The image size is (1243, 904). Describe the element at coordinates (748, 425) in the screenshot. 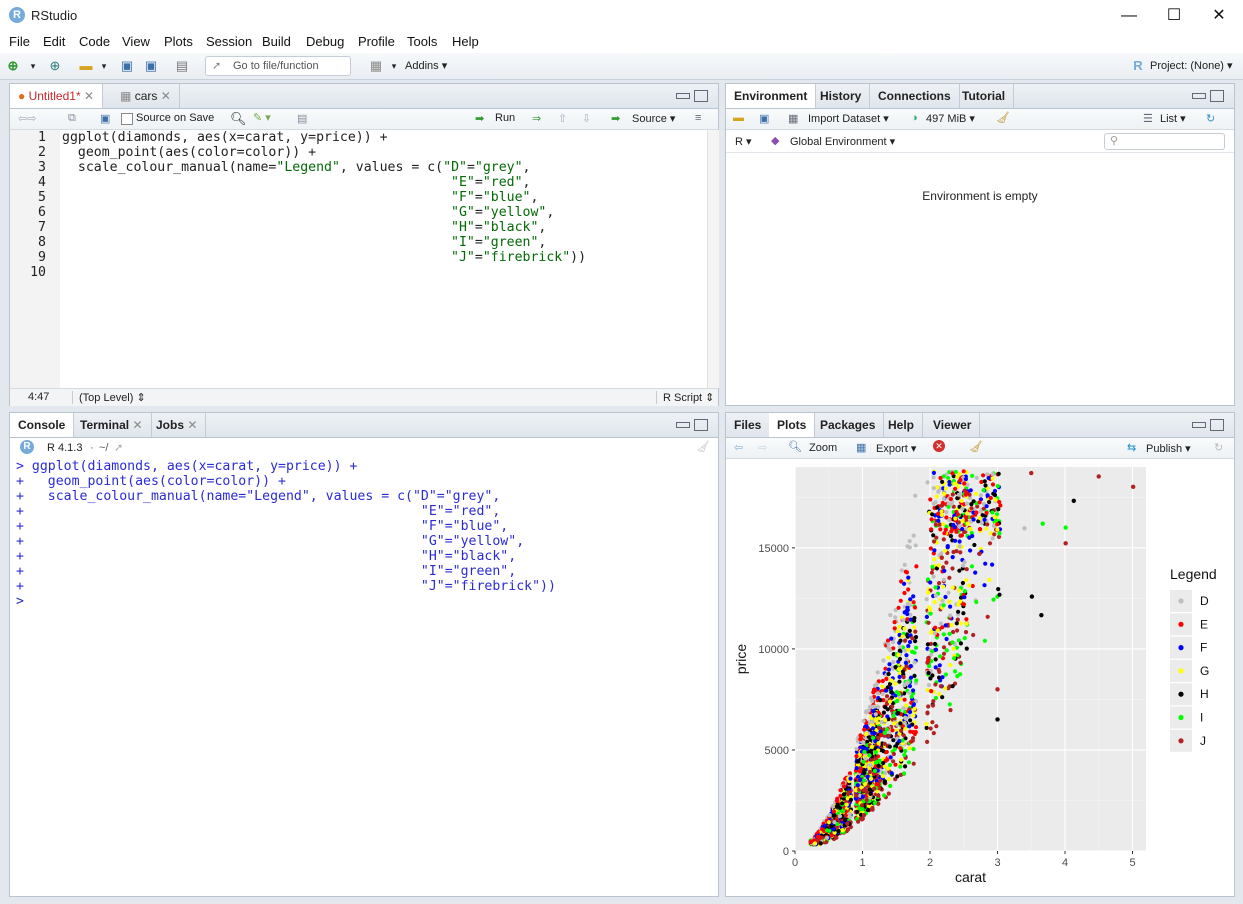

I see `tab-files: Files` at that location.